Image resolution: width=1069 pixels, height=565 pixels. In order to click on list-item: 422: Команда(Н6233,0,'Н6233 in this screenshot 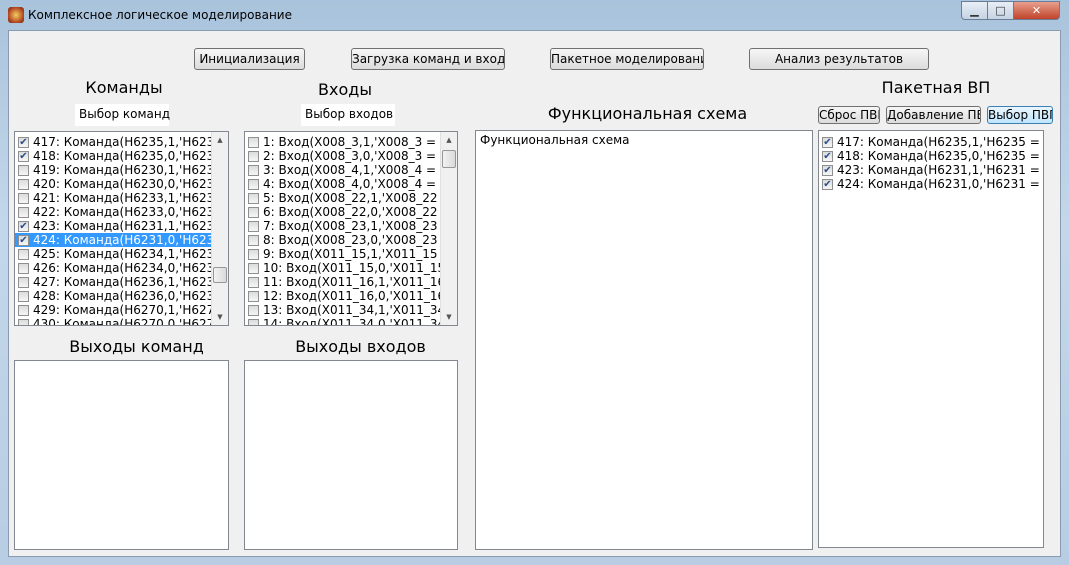, I will do `click(121, 212)`.